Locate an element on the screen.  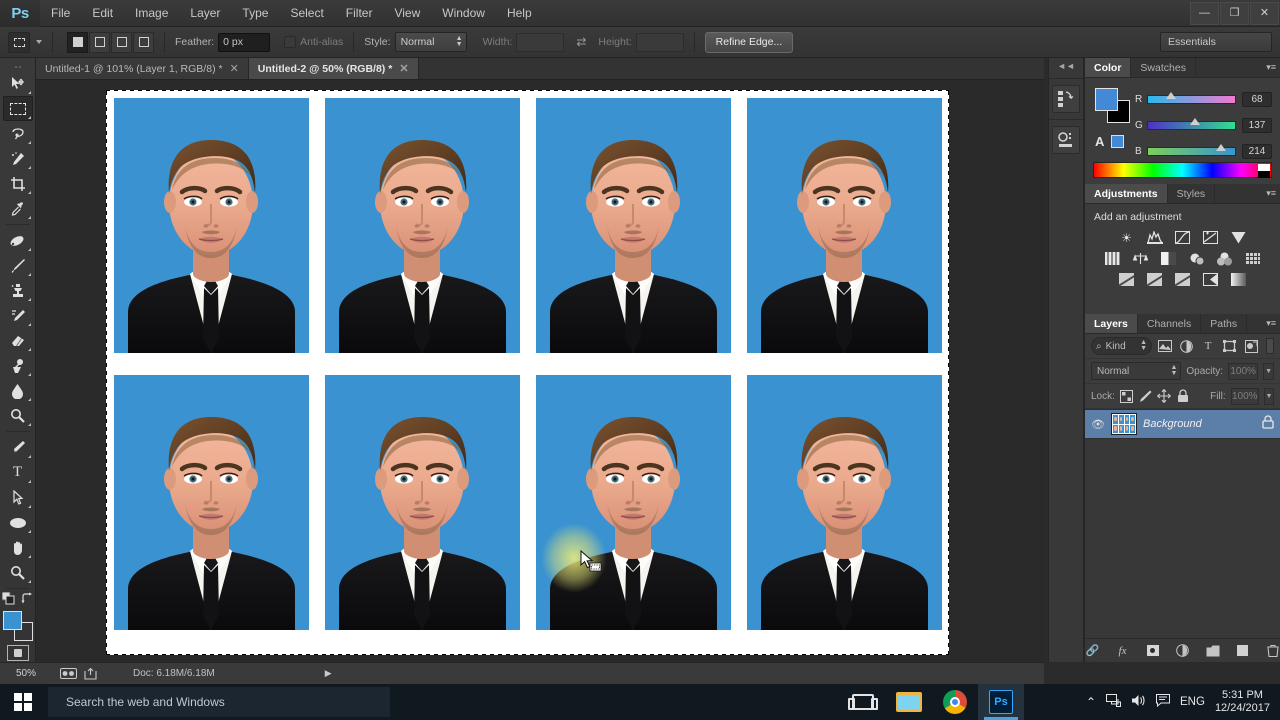
show-hidden-icons-icon: ⌃ is located at coordinates (1091, 702).